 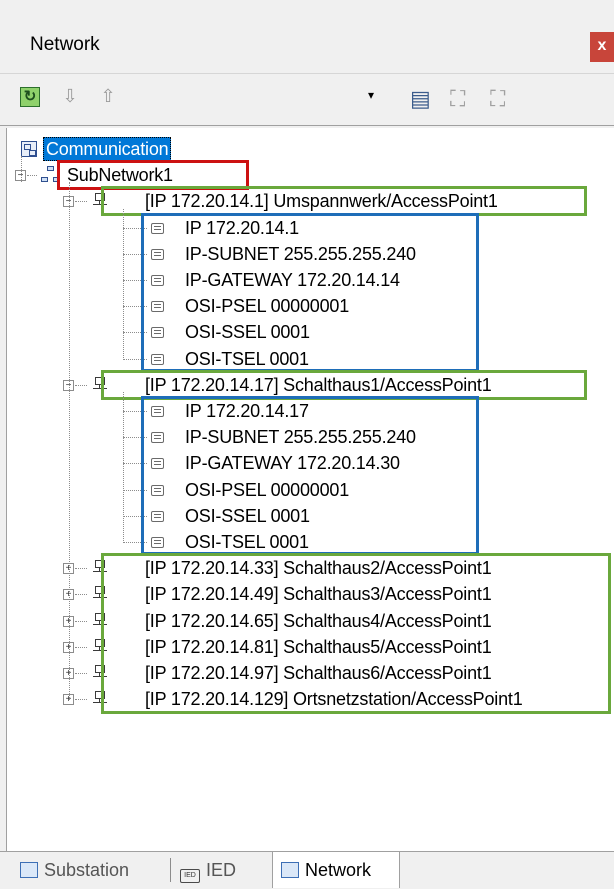 I want to click on arrow-down-icon: ⇩, so click(x=70, y=96).